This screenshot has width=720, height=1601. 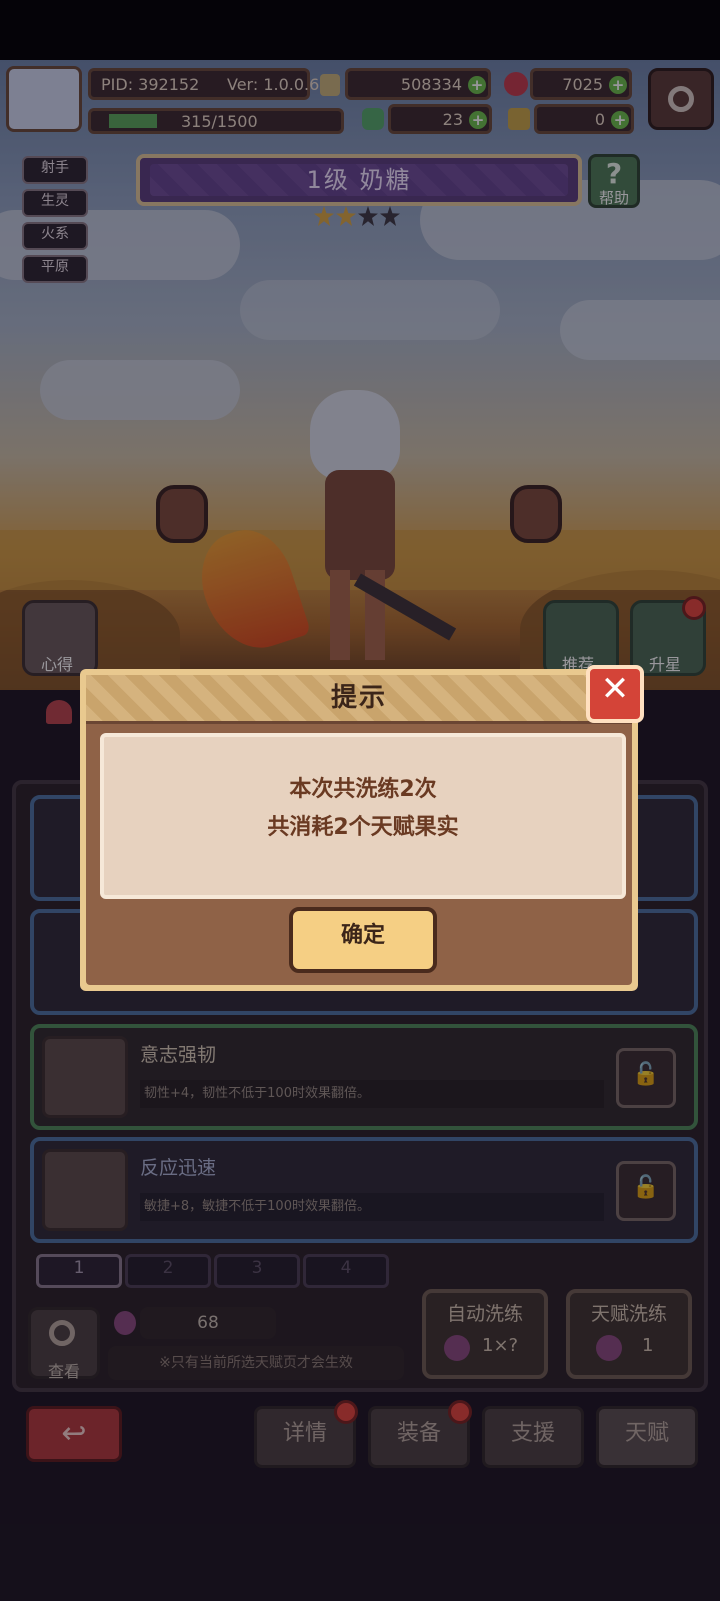 I want to click on back-arrow-icon: ↩, so click(x=74, y=1433).